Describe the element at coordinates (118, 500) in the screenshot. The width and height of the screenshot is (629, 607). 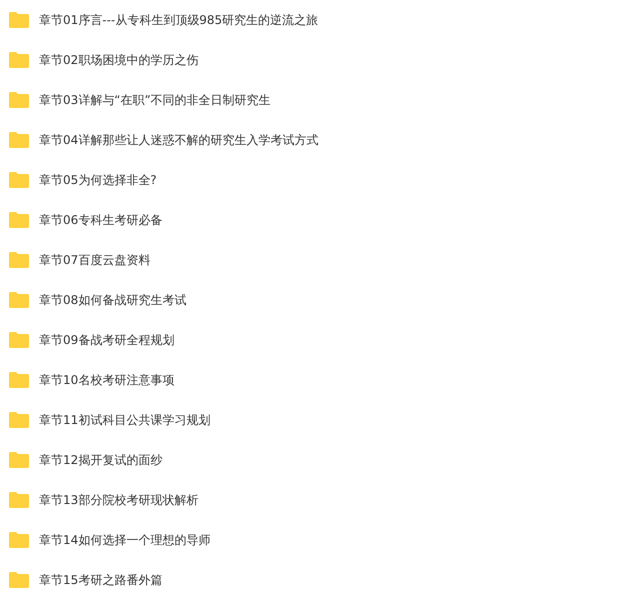
I see `folder-name: 章节13部分院校考研现状解析` at that location.